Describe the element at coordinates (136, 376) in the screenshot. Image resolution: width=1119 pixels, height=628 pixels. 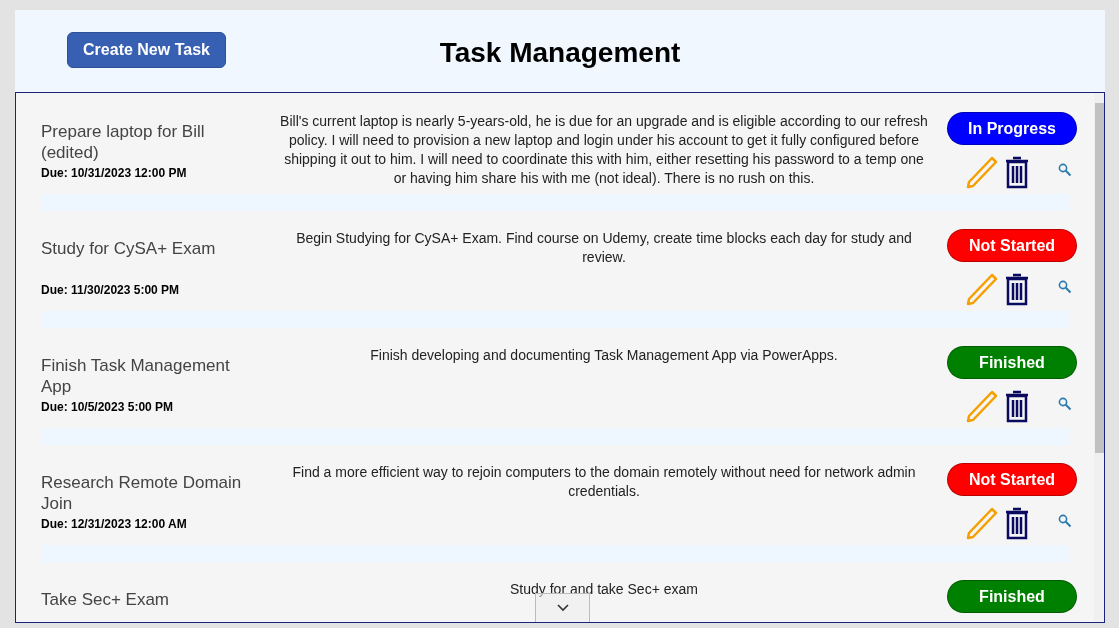
I see `task-title: Finish Task Management App` at that location.